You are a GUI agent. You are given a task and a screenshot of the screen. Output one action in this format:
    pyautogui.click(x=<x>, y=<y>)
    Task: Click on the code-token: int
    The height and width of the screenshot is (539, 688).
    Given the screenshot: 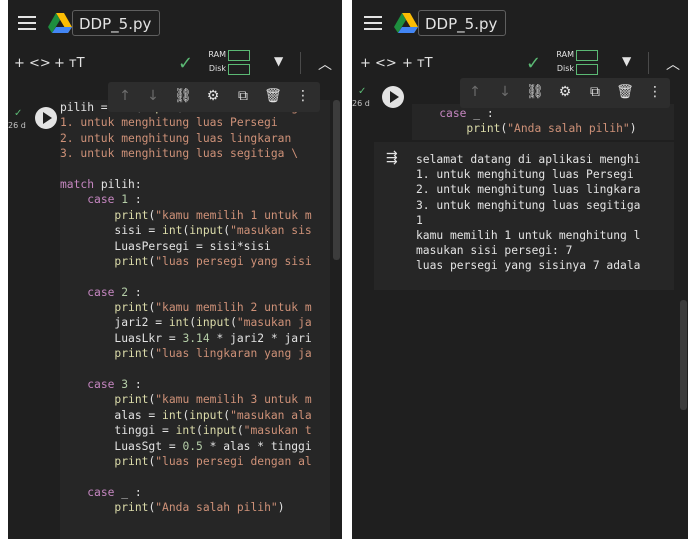 What is the action you would take?
    pyautogui.click(x=179, y=323)
    